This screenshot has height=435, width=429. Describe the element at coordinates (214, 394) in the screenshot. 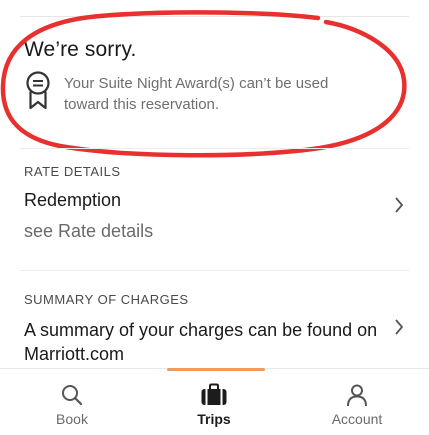

I see `briefcase-icon` at that location.